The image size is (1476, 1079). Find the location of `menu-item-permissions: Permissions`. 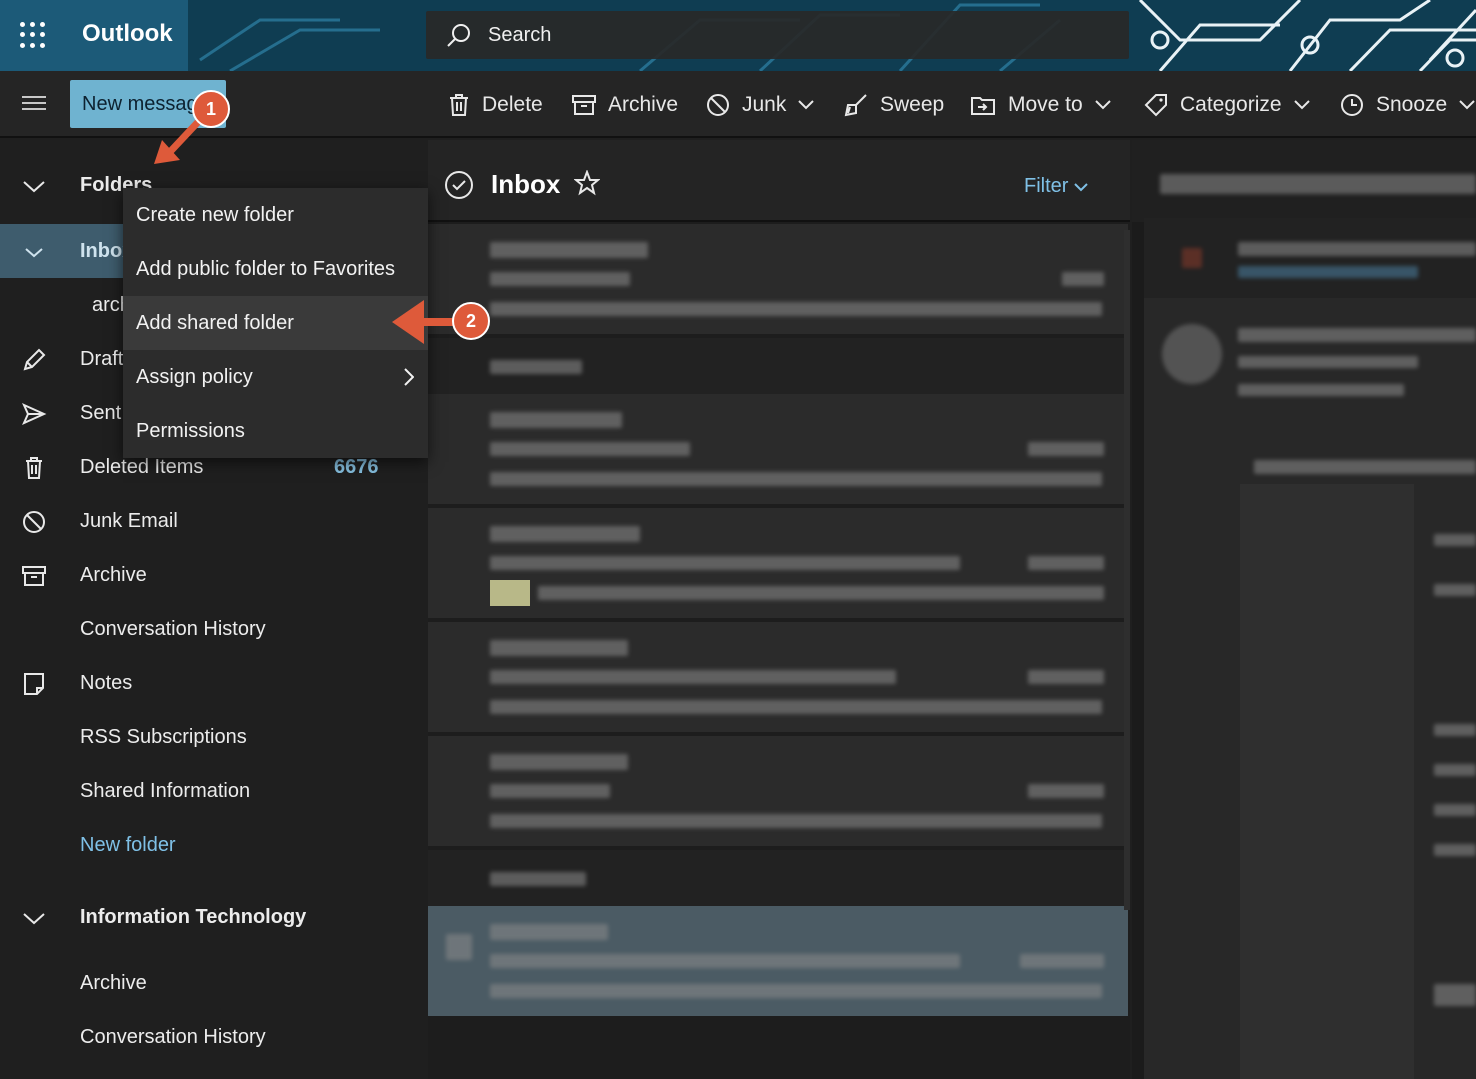

menu-item-permissions: Permissions is located at coordinates (275, 431).